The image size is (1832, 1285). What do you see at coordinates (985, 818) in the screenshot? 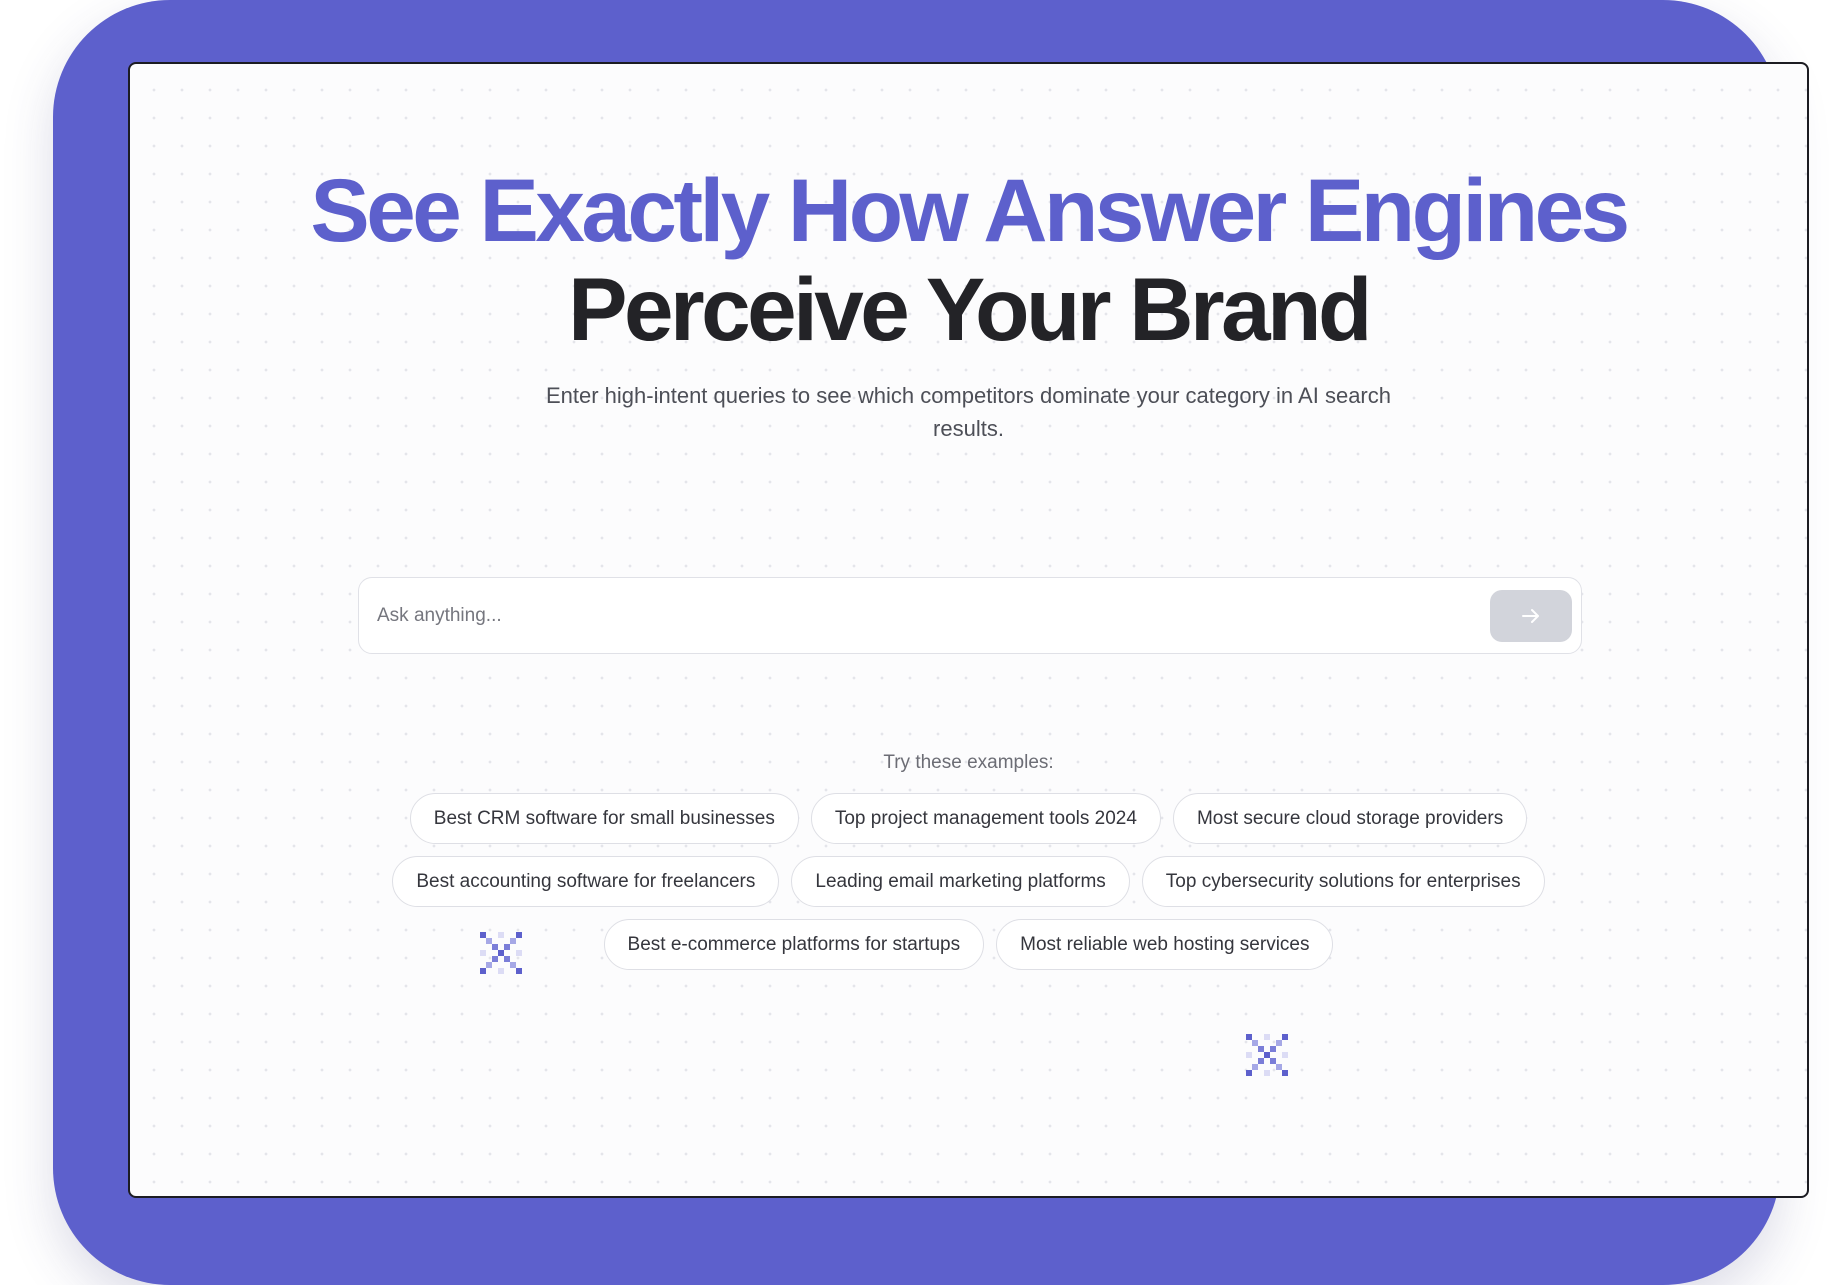
I see `example-chip: Top project management tools 2024` at bounding box center [985, 818].